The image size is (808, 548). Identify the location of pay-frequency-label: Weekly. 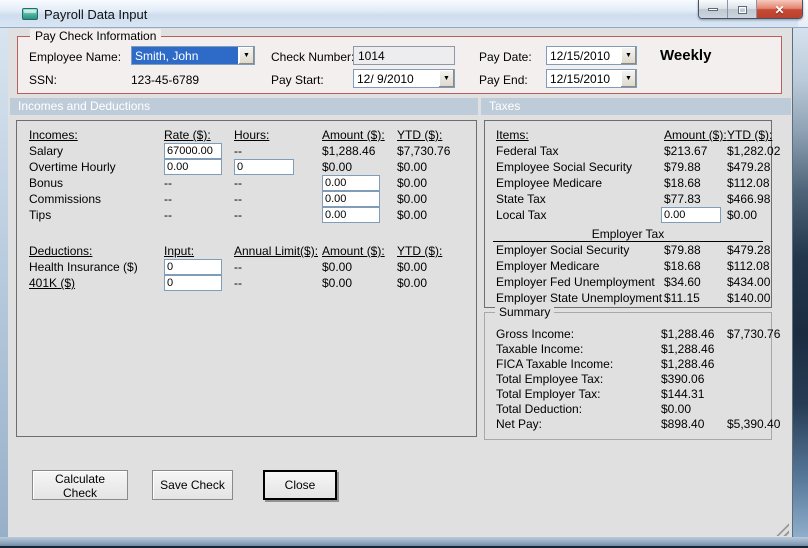
(686, 55).